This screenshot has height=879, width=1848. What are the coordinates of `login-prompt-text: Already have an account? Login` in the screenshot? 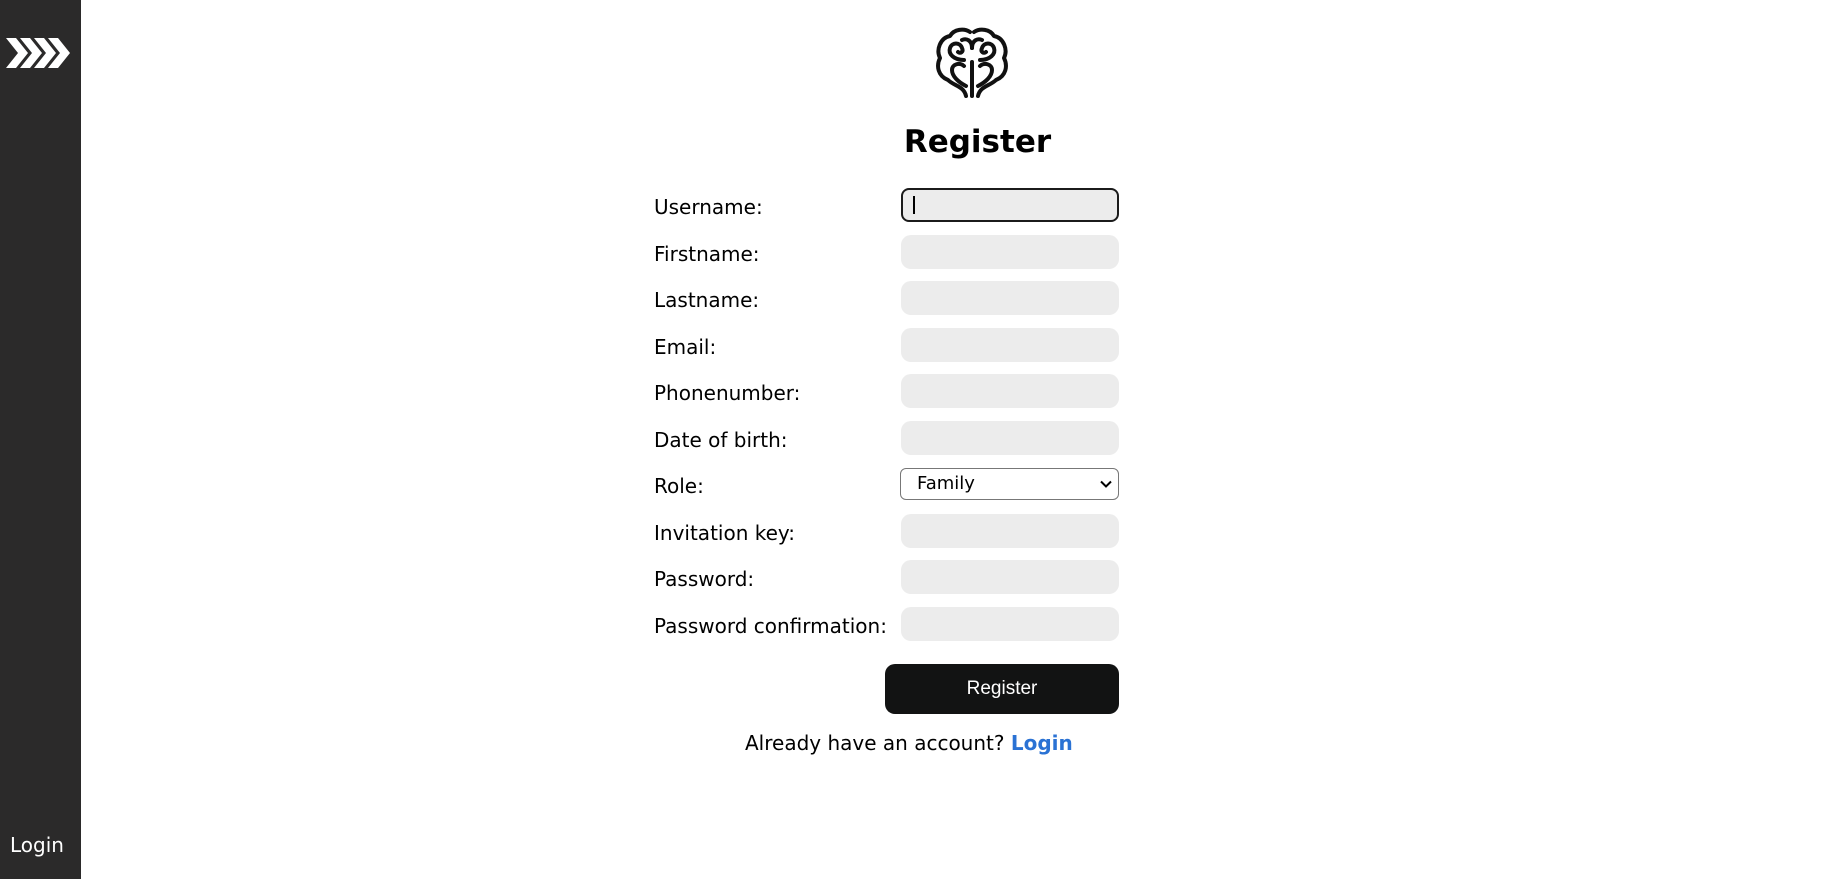 It's located at (909, 743).